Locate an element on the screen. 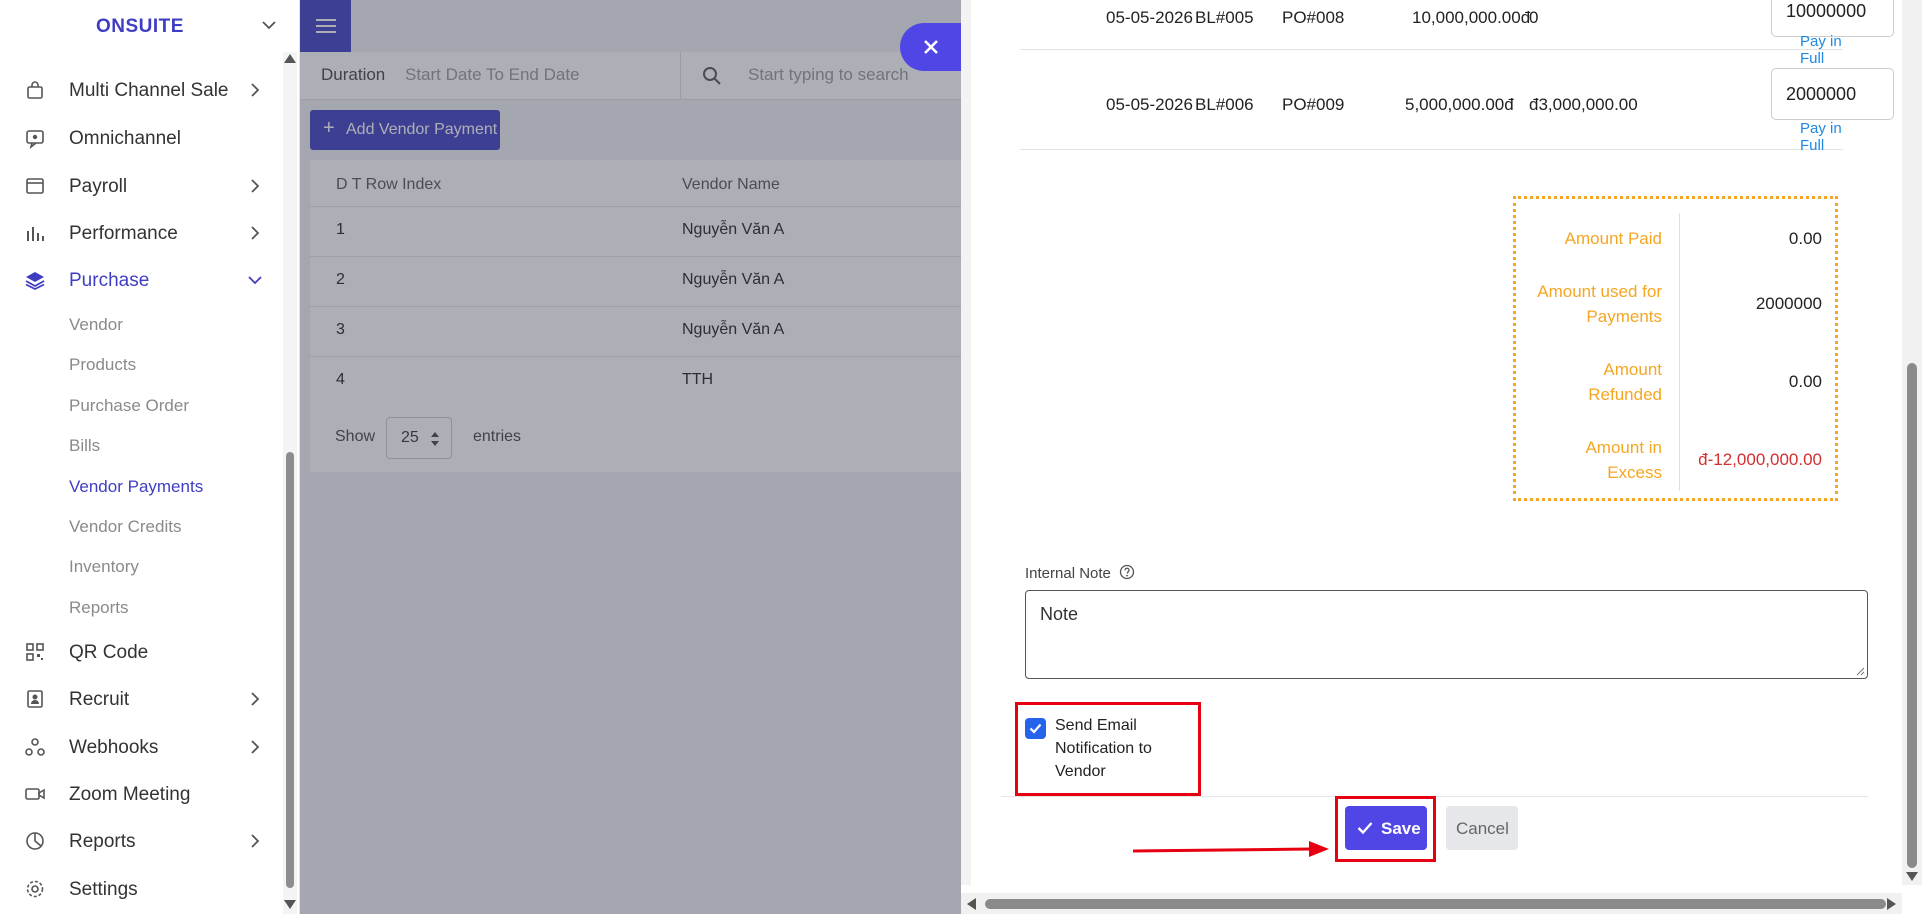 The width and height of the screenshot is (1922, 914). cancel-button: Cancel is located at coordinates (1482, 828).